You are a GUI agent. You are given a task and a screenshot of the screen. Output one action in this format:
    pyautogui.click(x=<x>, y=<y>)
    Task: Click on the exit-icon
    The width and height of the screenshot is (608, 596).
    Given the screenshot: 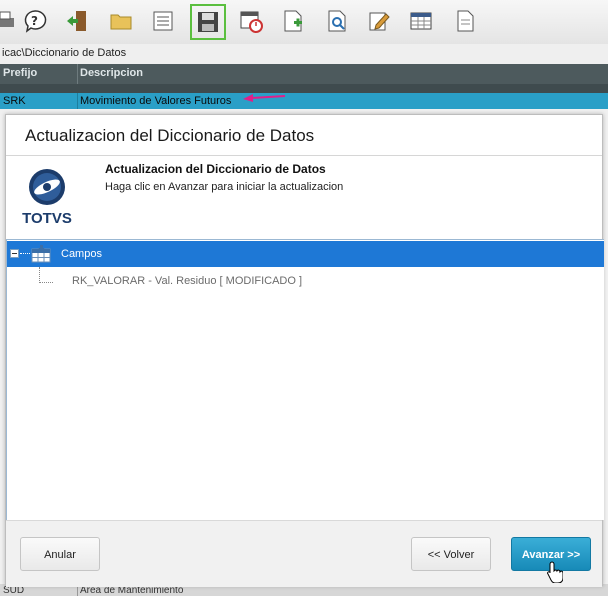 What is the action you would take?
    pyautogui.click(x=77, y=21)
    